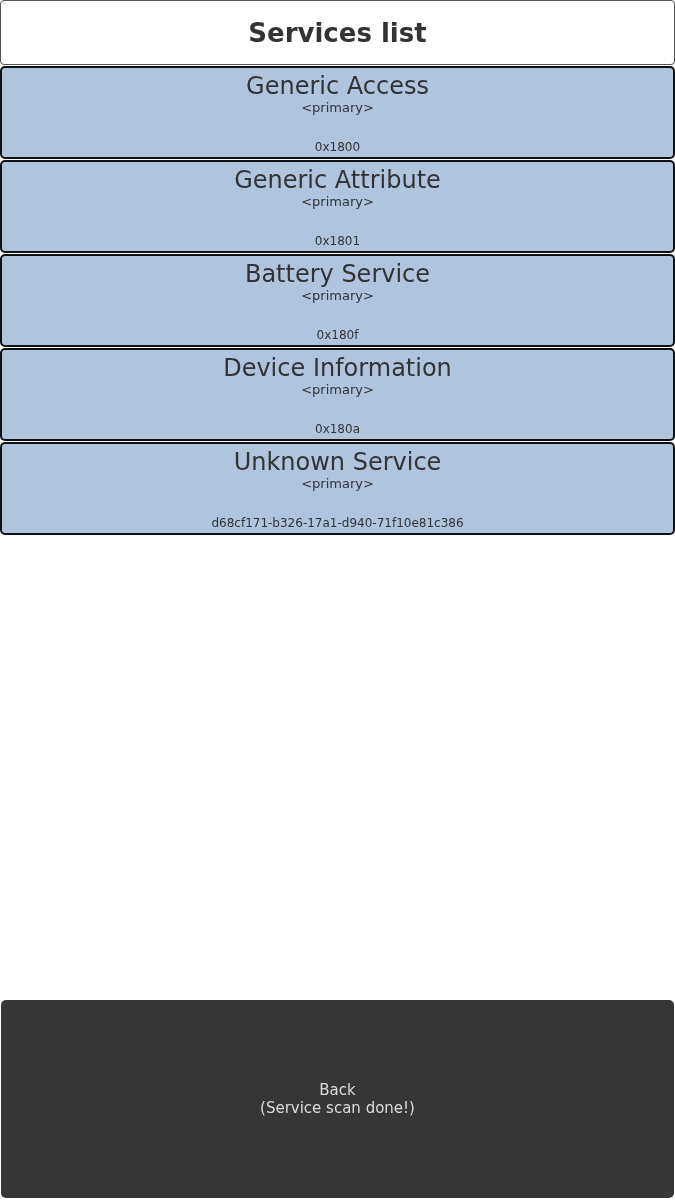 The height and width of the screenshot is (1200, 675). What do you see at coordinates (337, 86) in the screenshot?
I see `service-name: Generic Access` at bounding box center [337, 86].